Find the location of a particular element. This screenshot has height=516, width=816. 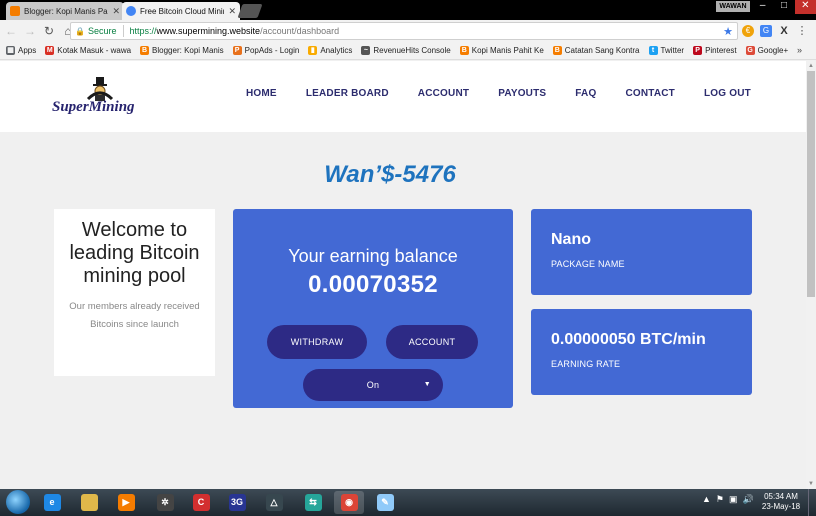

scroll-thumb is located at coordinates (811, 184).